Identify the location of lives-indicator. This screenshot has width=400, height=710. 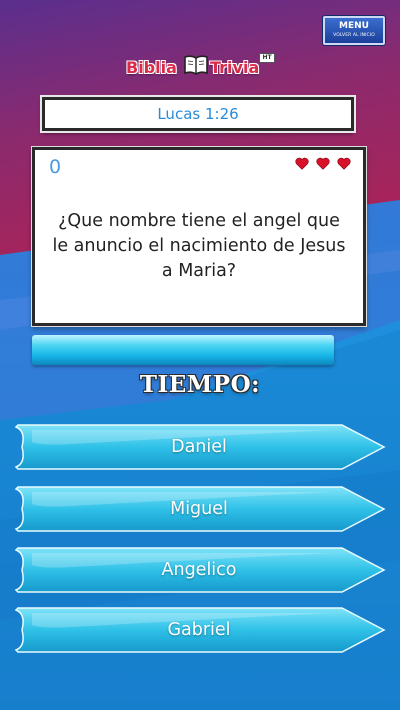
(323, 163).